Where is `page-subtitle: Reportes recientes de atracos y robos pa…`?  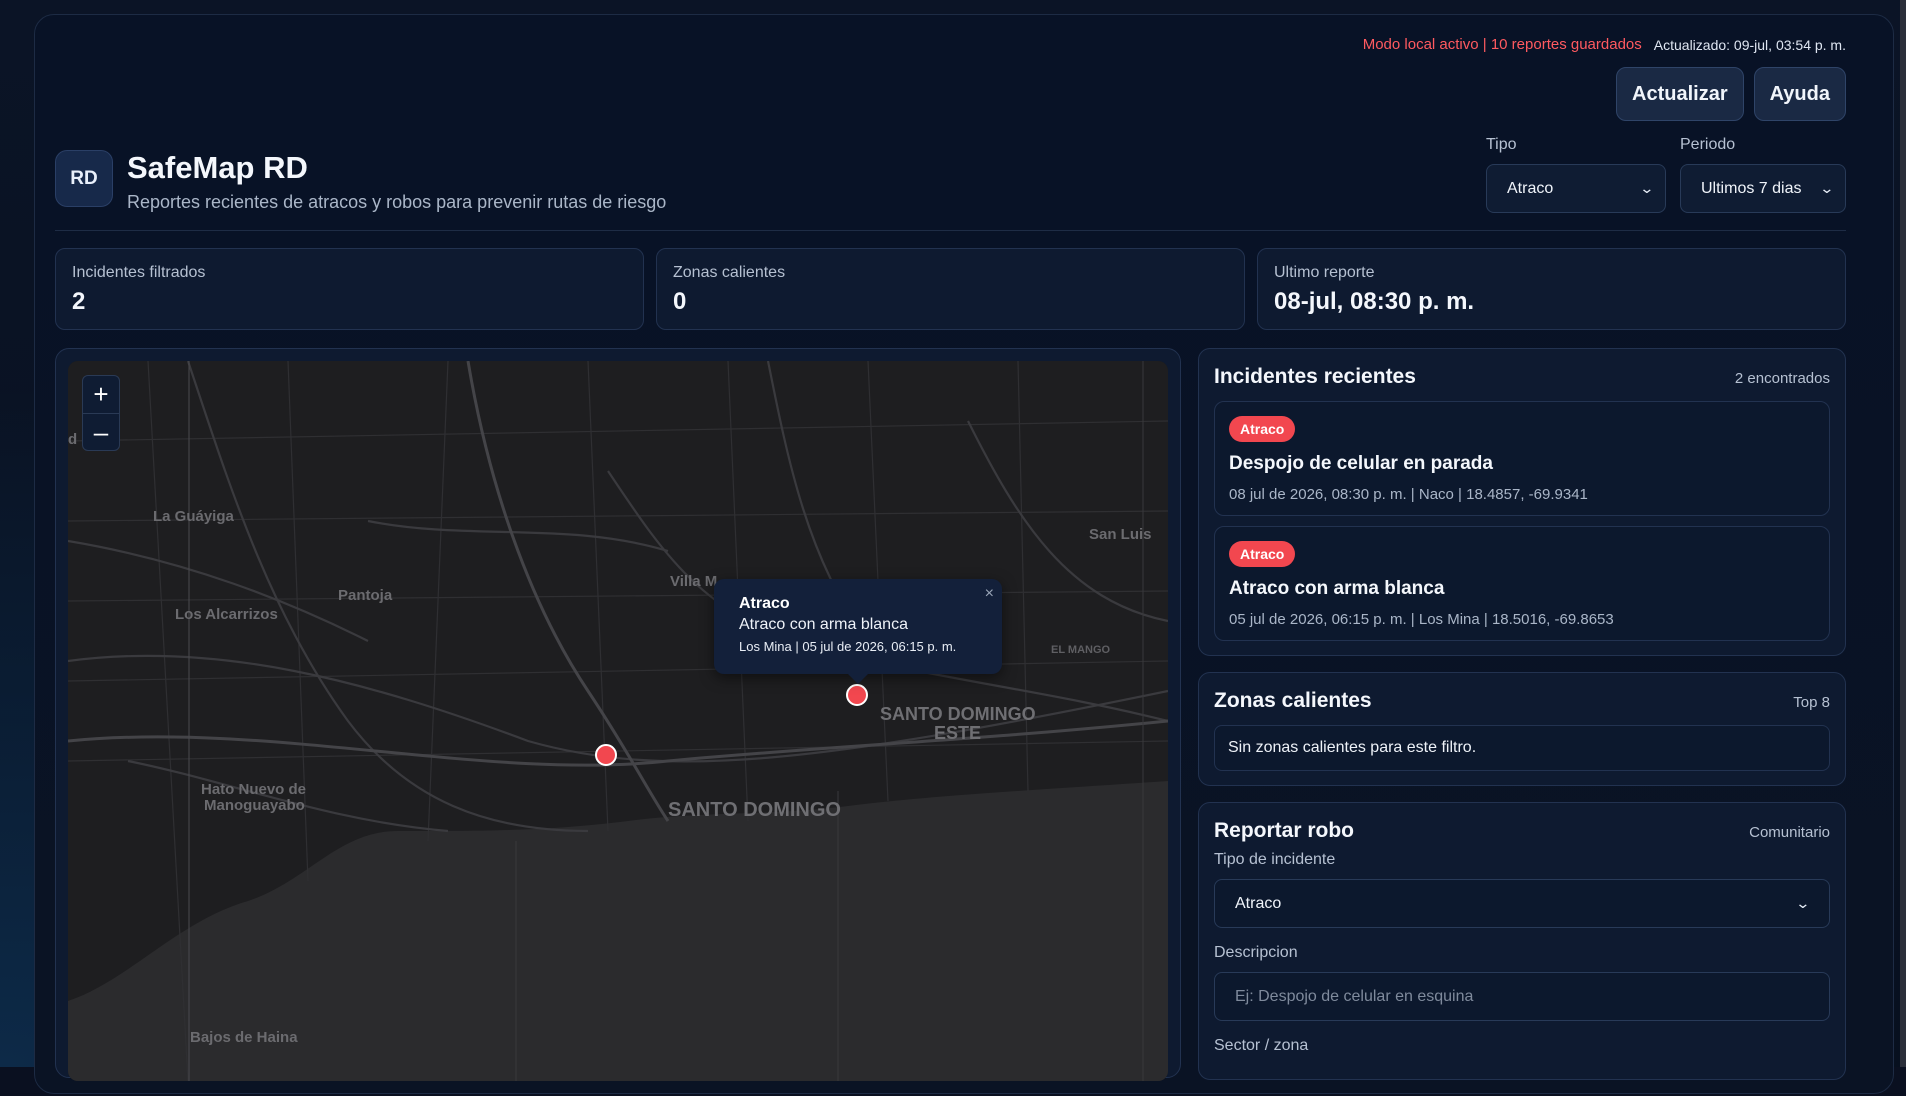
page-subtitle: Reportes recientes de atracos y robos pa… is located at coordinates (396, 202).